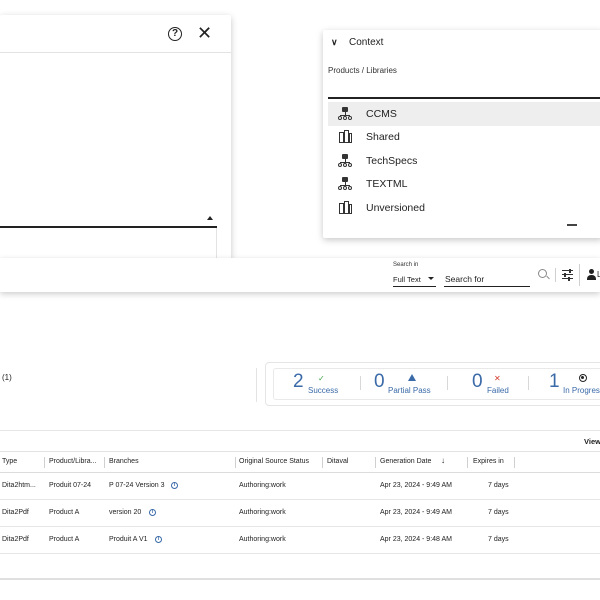  I want to click on context-item-shared: Shared, so click(464, 138).